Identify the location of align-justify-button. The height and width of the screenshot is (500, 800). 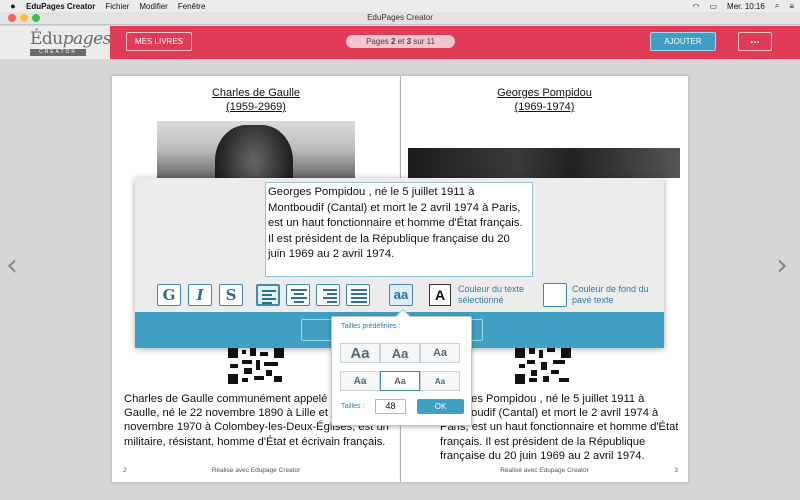
(358, 295).